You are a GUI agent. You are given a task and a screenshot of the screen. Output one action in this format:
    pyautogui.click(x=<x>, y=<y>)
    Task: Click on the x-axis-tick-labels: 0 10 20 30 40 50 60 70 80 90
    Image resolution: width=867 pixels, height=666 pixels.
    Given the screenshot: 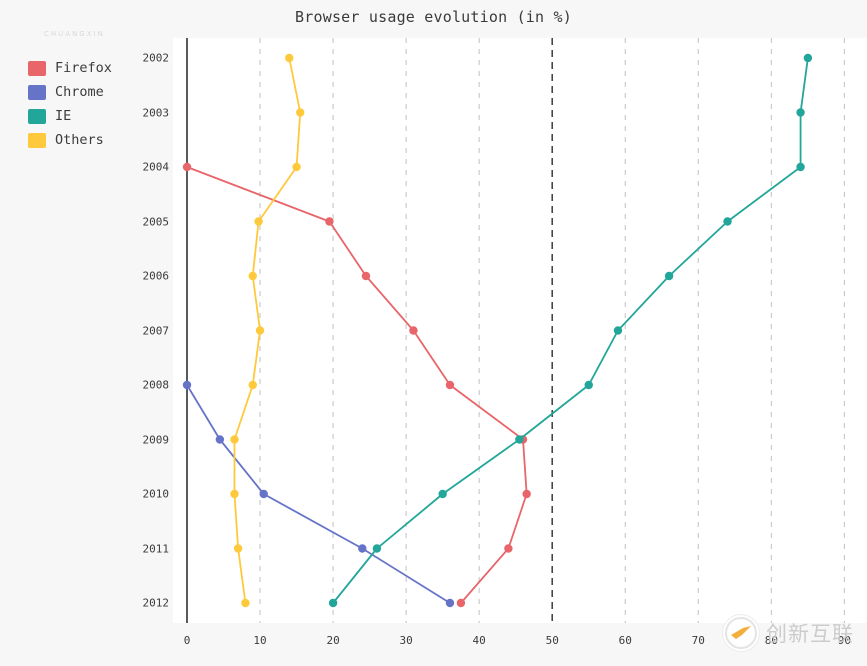 What is the action you would take?
    pyautogui.click(x=520, y=644)
    